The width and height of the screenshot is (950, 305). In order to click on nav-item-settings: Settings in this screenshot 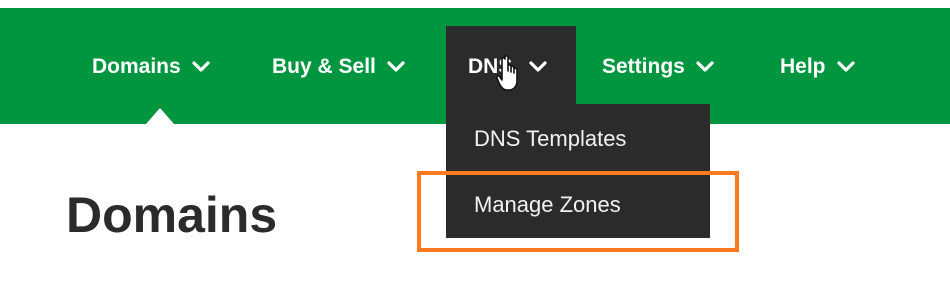, I will do `click(658, 67)`.